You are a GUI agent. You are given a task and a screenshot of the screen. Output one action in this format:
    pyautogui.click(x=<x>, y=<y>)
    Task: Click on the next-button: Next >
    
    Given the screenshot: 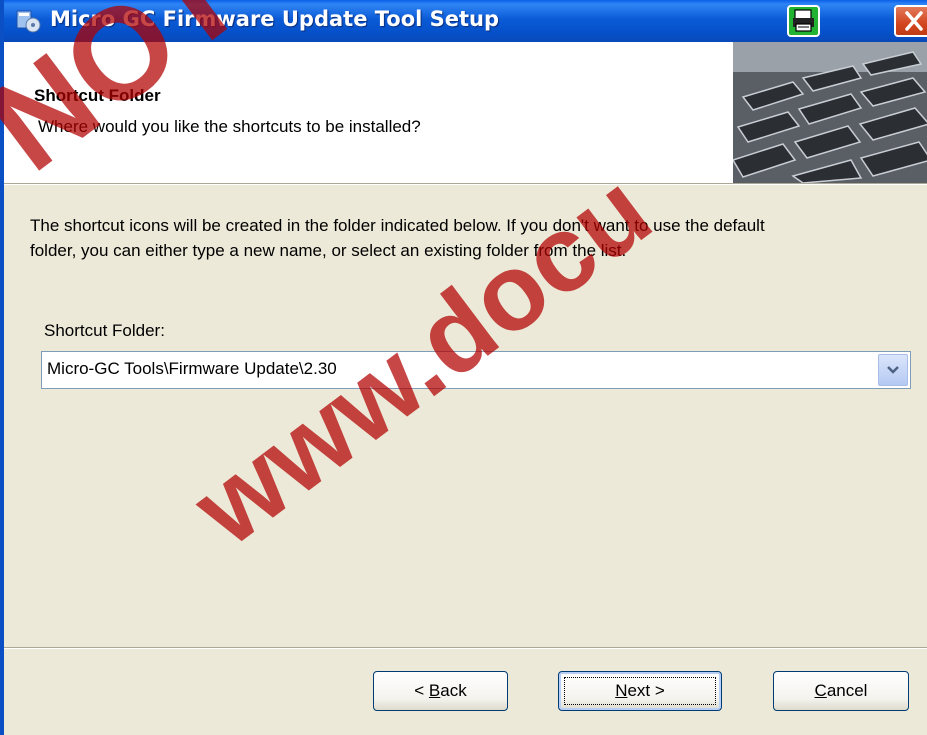 What is the action you would take?
    pyautogui.click(x=640, y=691)
    